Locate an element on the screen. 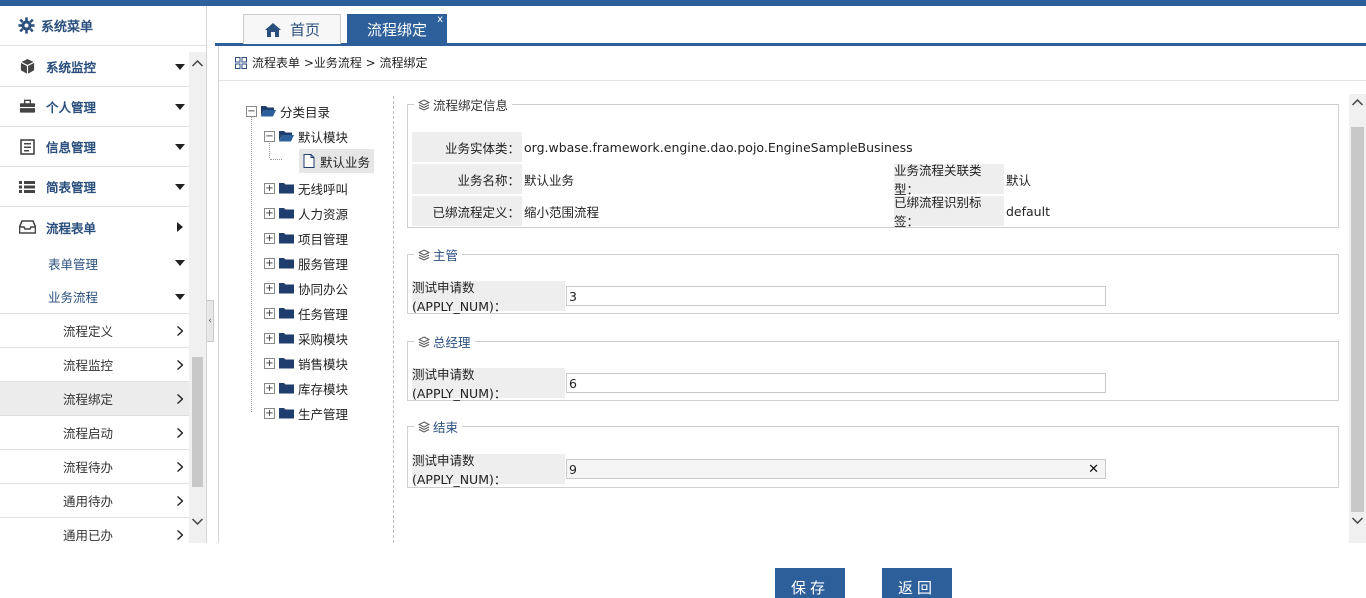  tree-node: + 库存模块 is located at coordinates (306, 388).